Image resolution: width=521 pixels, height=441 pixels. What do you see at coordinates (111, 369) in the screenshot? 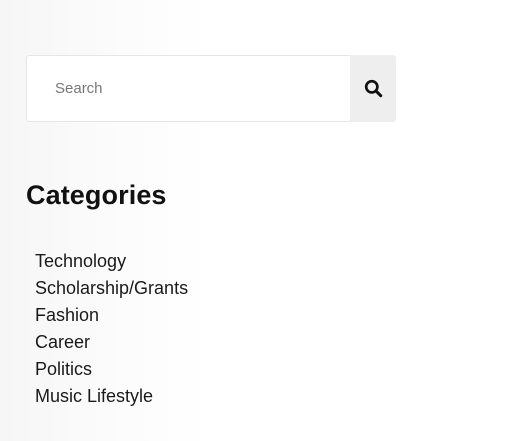
I see `category-item: Politics` at bounding box center [111, 369].